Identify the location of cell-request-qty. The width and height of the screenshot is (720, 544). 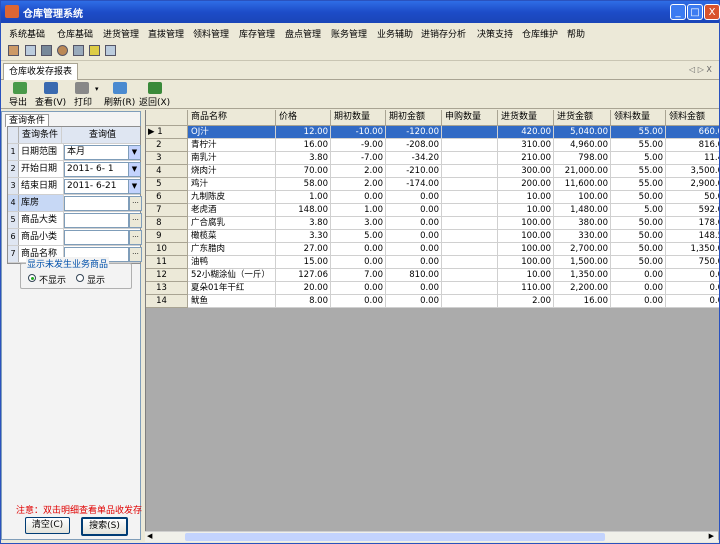
(470, 223).